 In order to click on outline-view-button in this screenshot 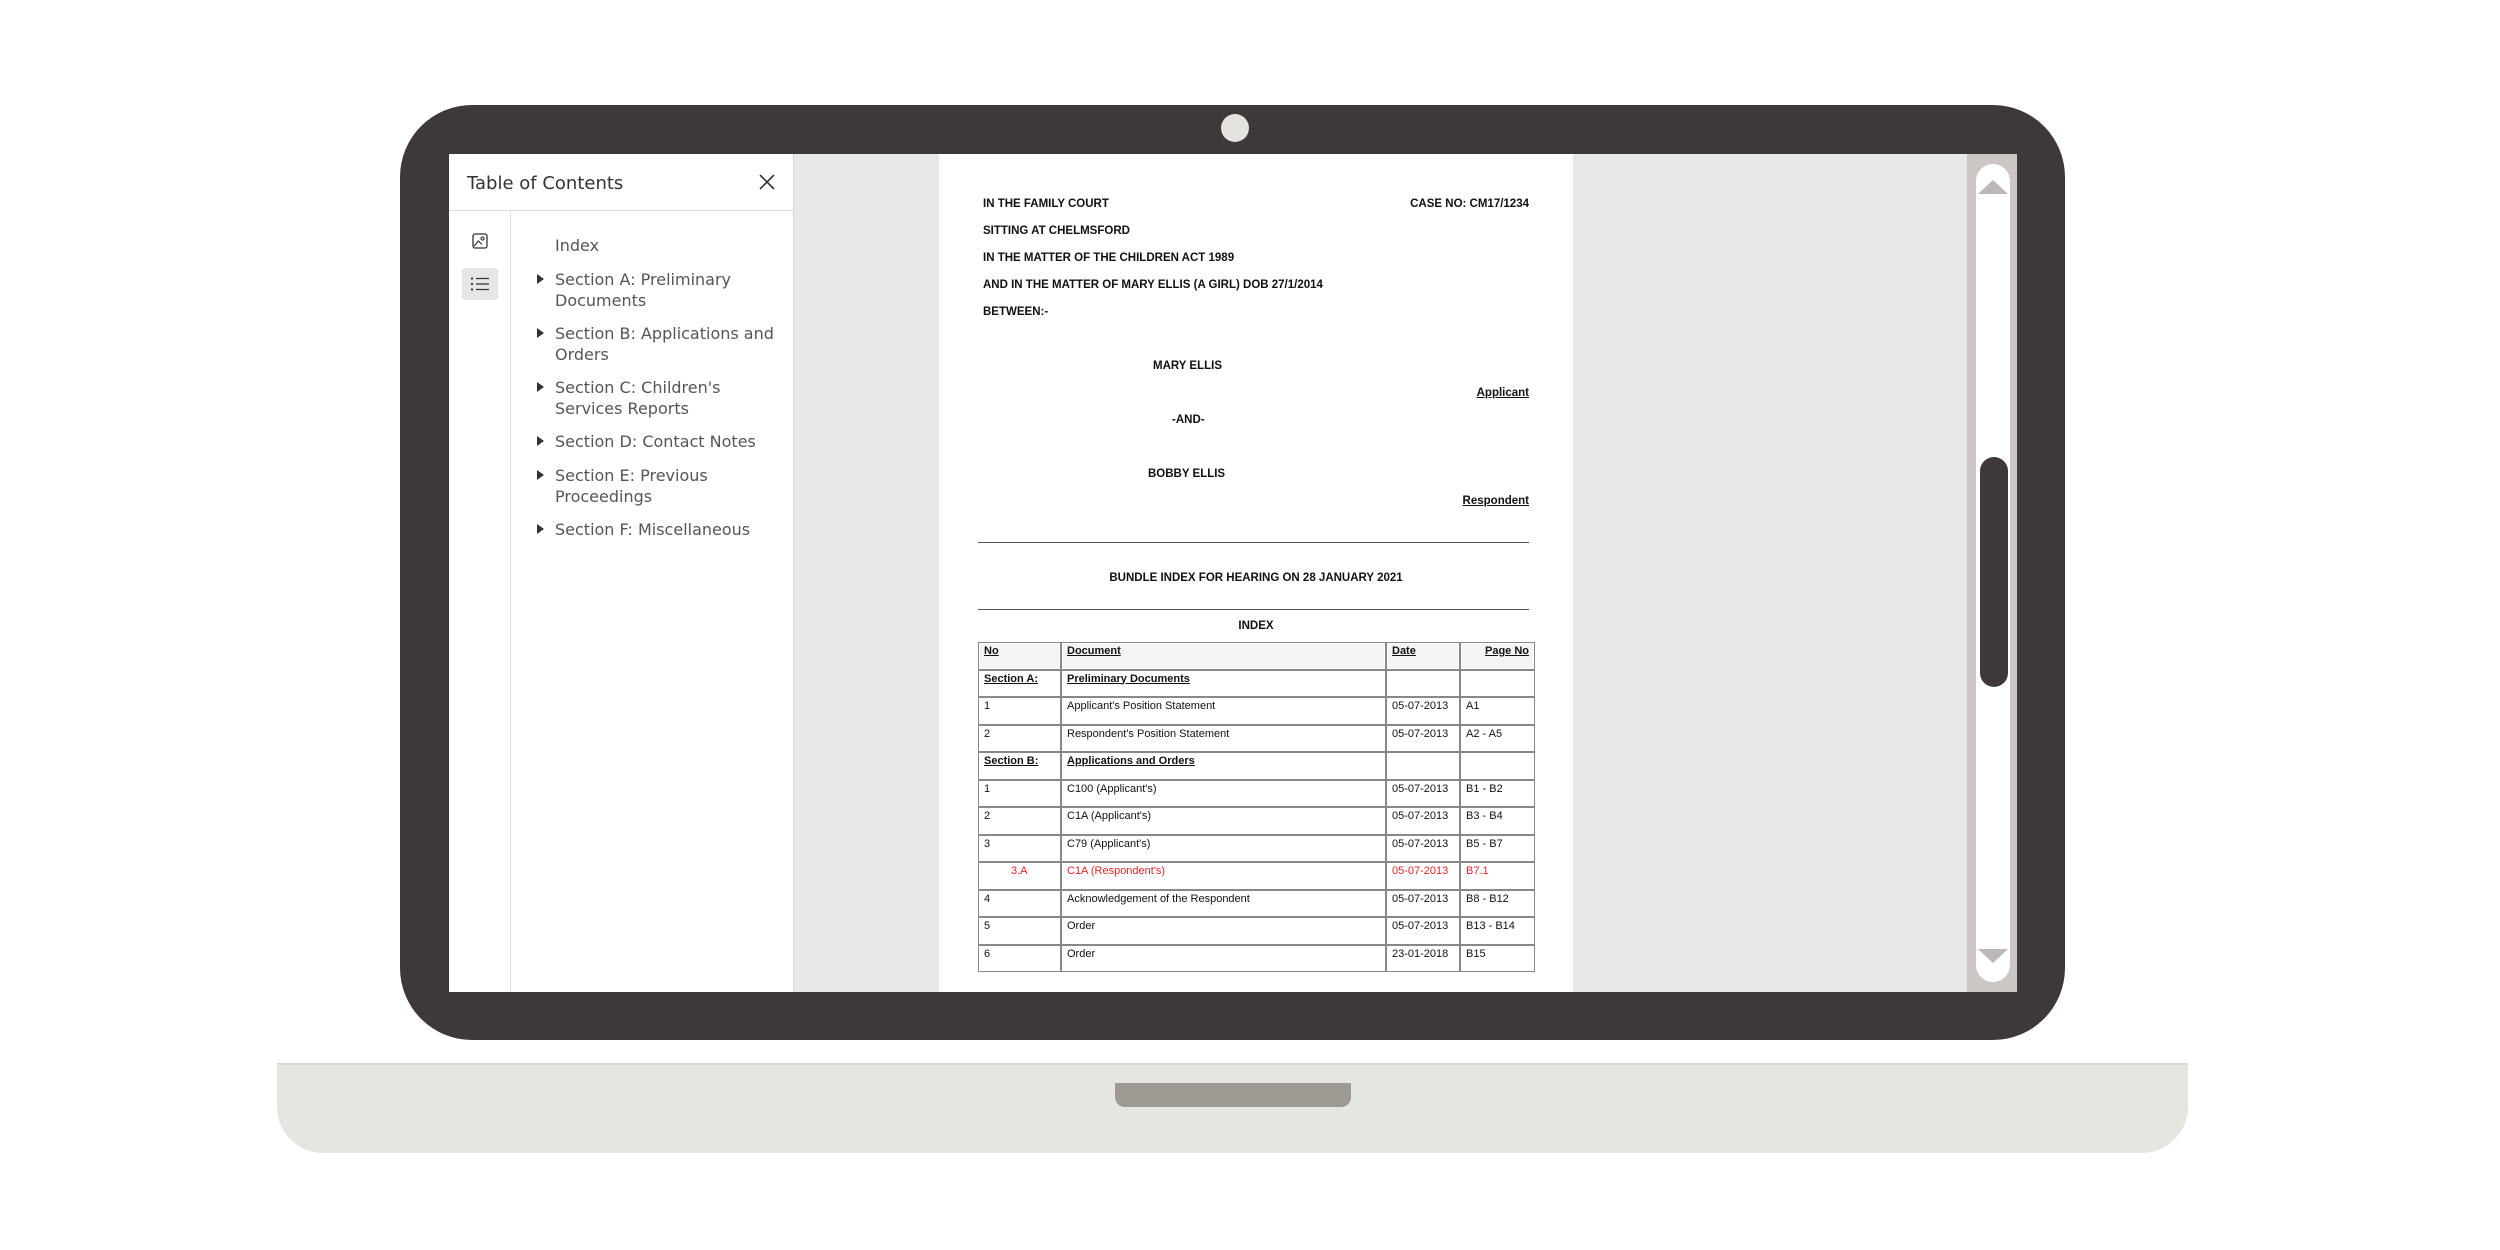, I will do `click(480, 284)`.